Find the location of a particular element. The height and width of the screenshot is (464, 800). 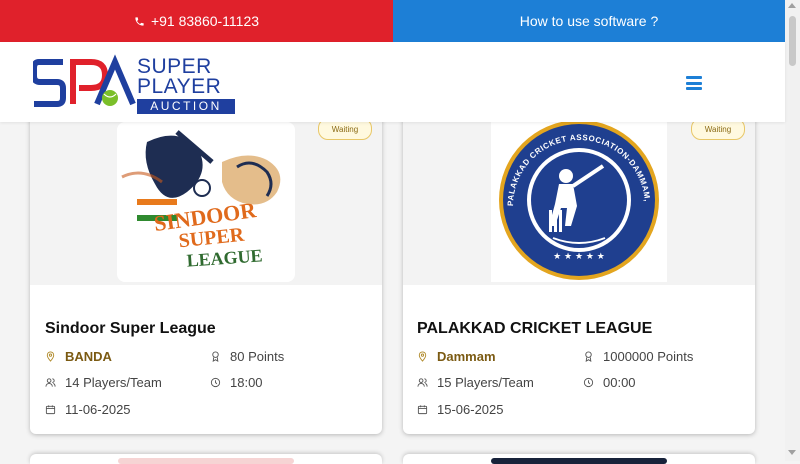

site-logo: SUPER PLAYER AUCTION is located at coordinates (134, 84).